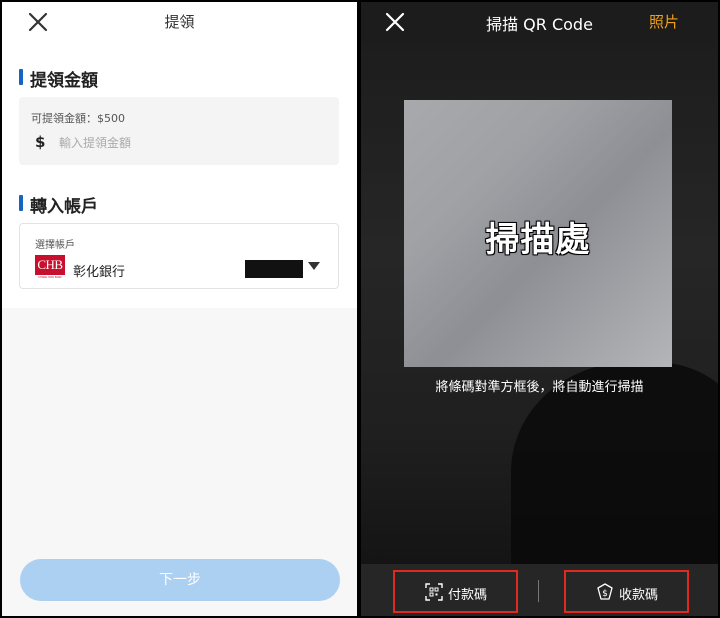 The height and width of the screenshot is (618, 720). I want to click on select-account-label: 選擇帳戶, so click(55, 245).